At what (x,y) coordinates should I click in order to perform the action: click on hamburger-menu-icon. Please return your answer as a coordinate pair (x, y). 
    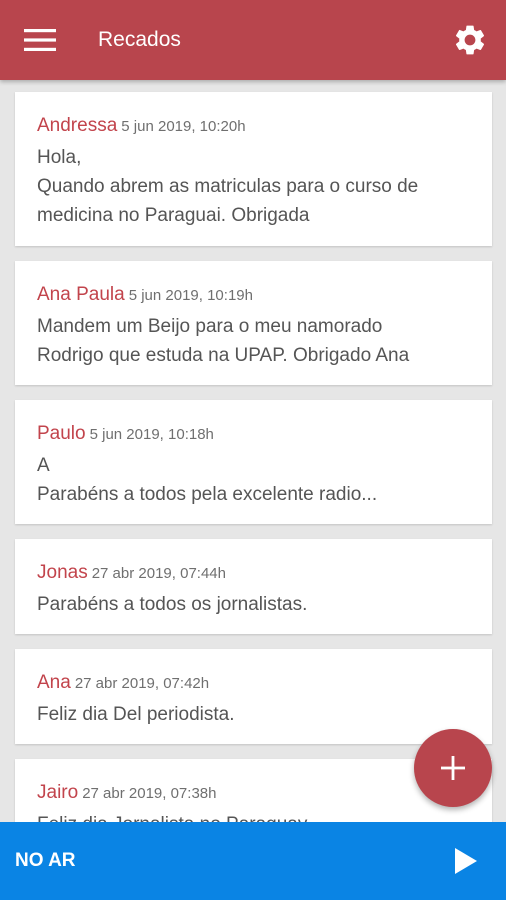
    Looking at the image, I should click on (40, 40).